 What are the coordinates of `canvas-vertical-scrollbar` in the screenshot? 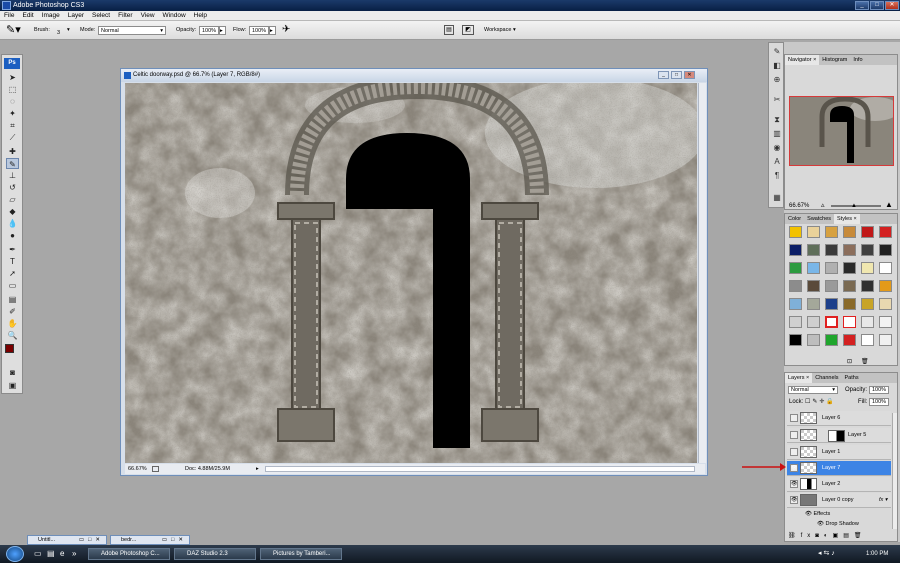 It's located at (702, 273).